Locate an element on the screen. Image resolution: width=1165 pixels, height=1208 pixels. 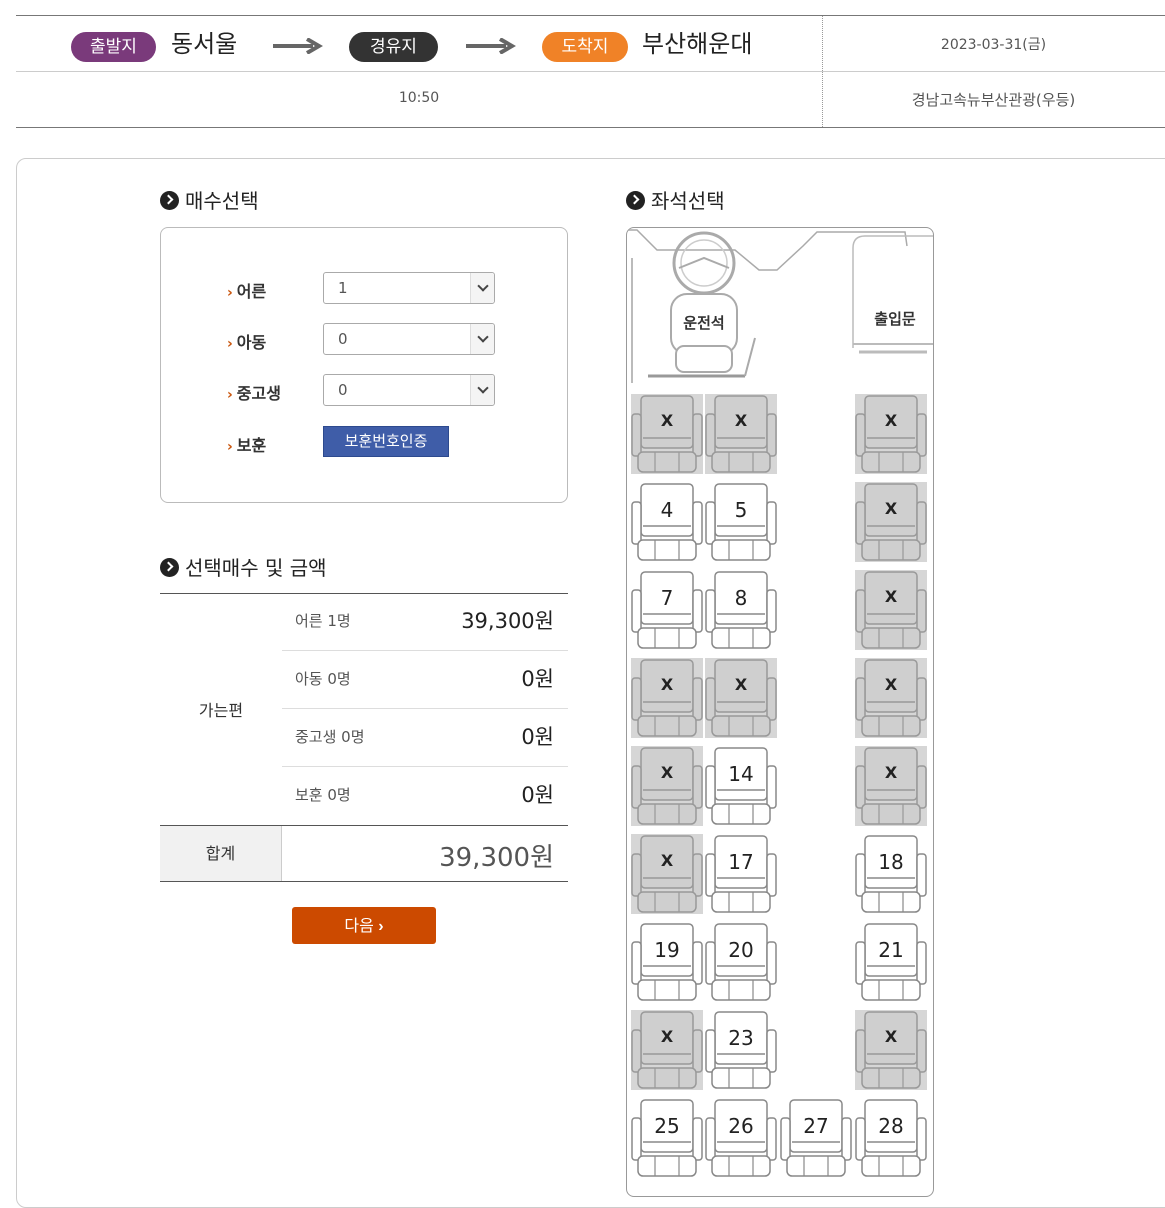
fare-line-child: 아동 0명 0원 is located at coordinates (425, 680).